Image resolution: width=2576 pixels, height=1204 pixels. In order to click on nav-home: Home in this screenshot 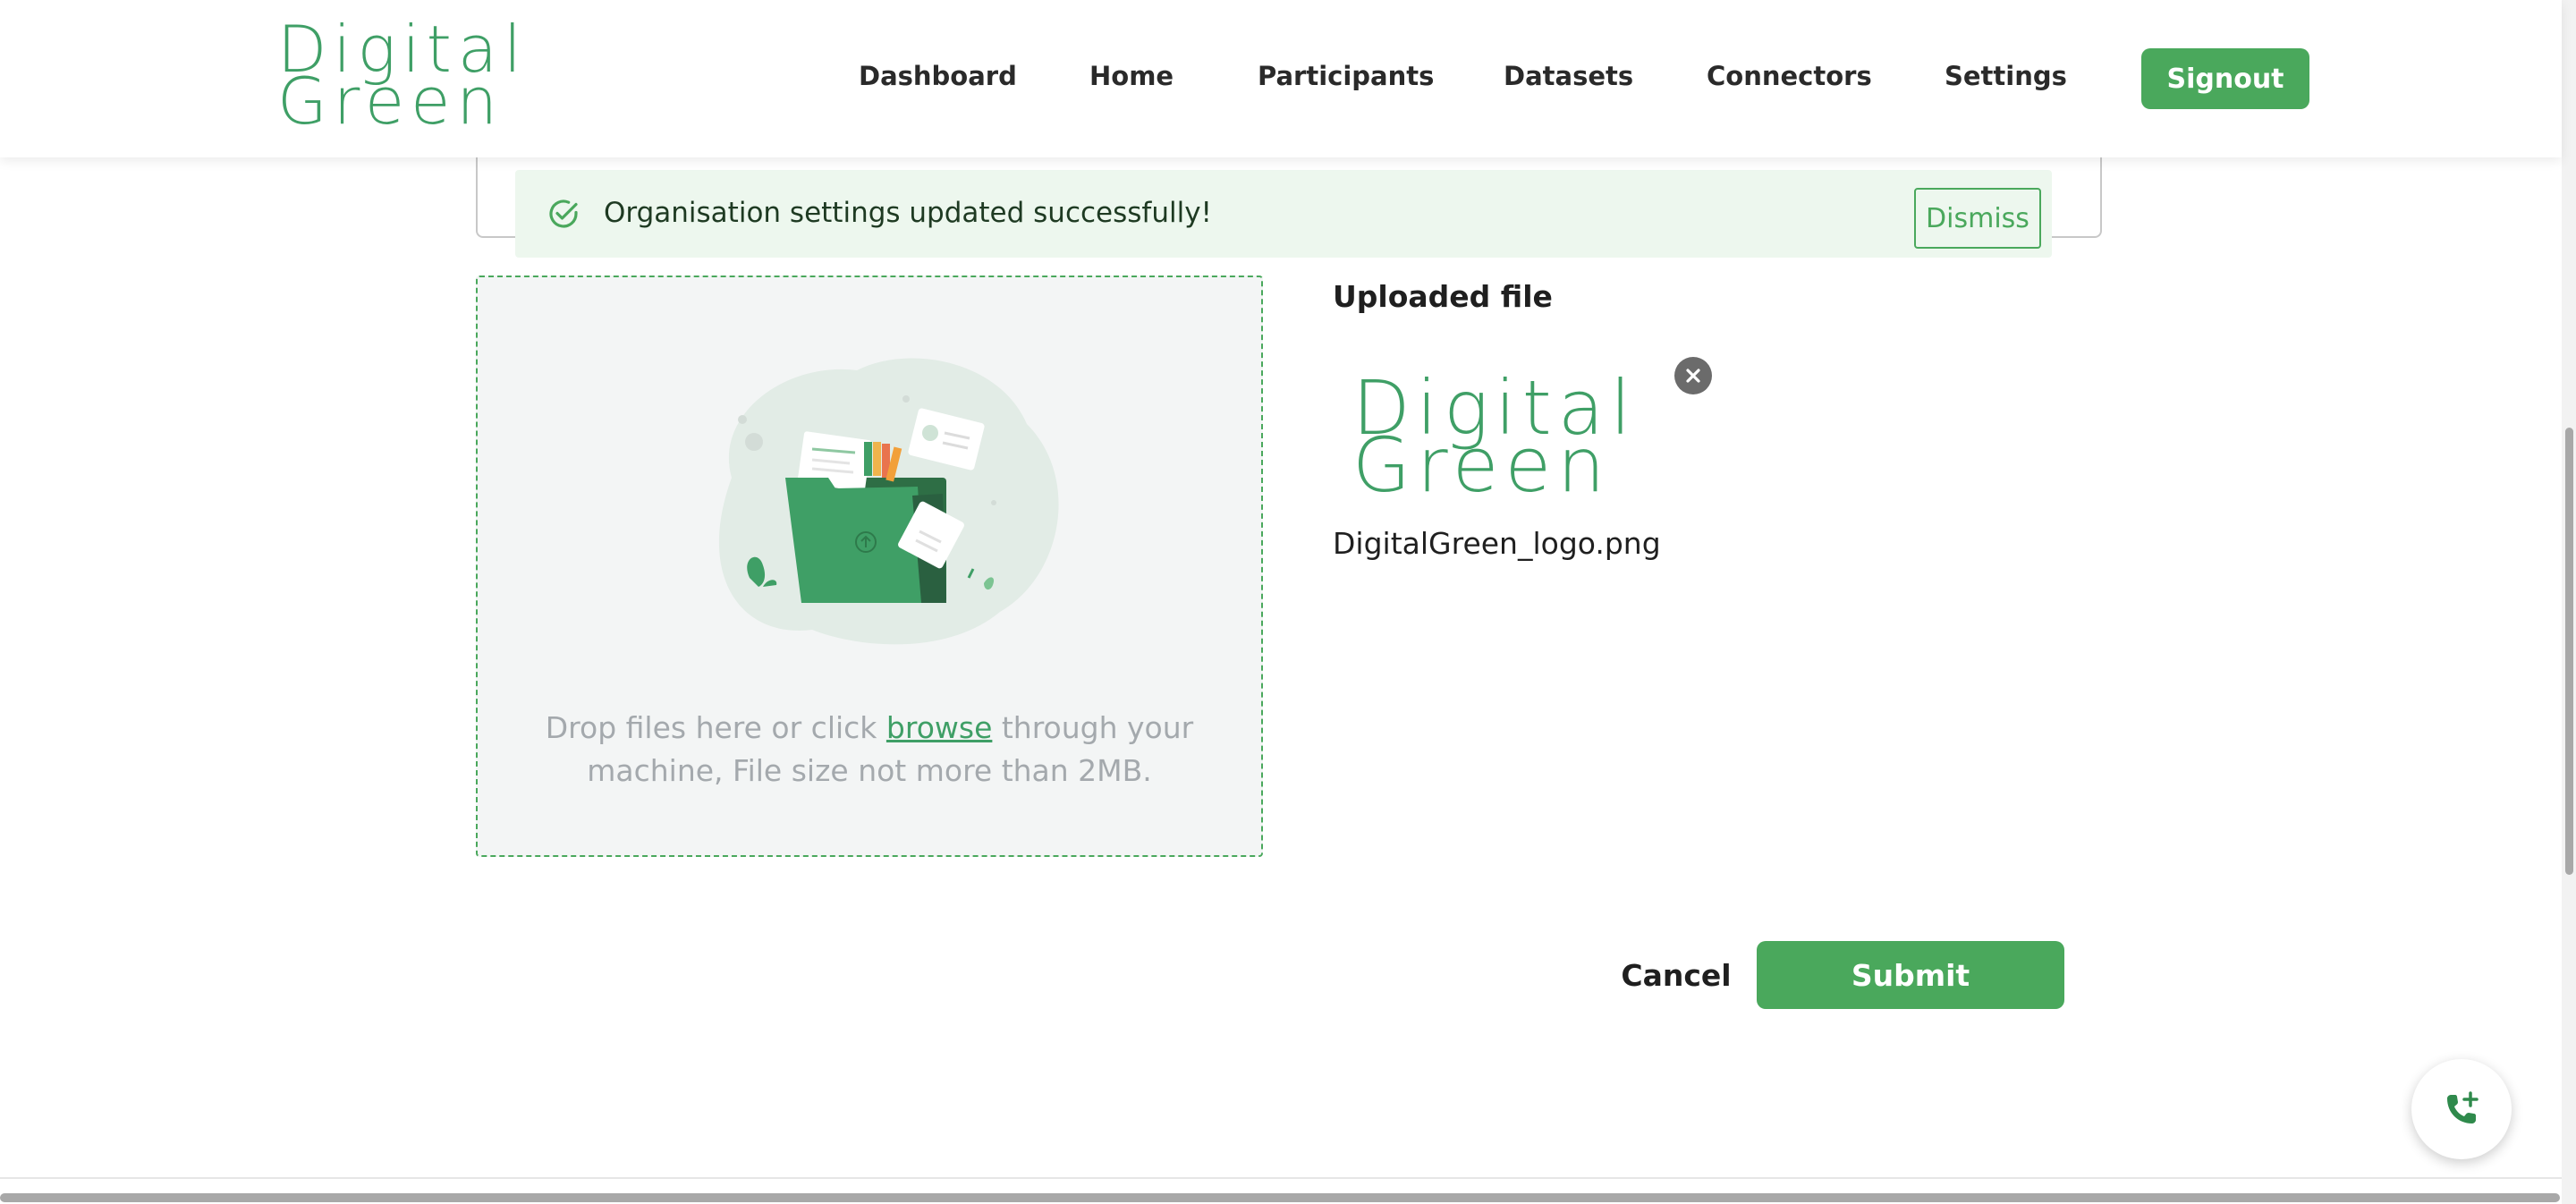, I will do `click(1131, 76)`.